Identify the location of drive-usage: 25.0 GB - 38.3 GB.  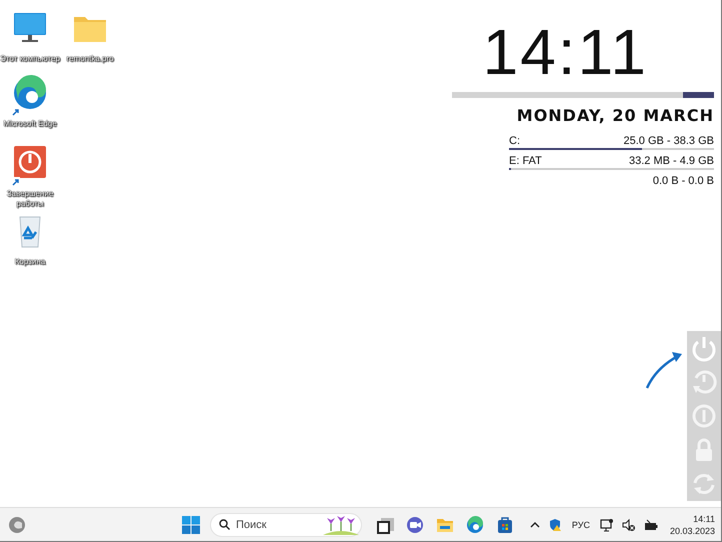
(669, 141).